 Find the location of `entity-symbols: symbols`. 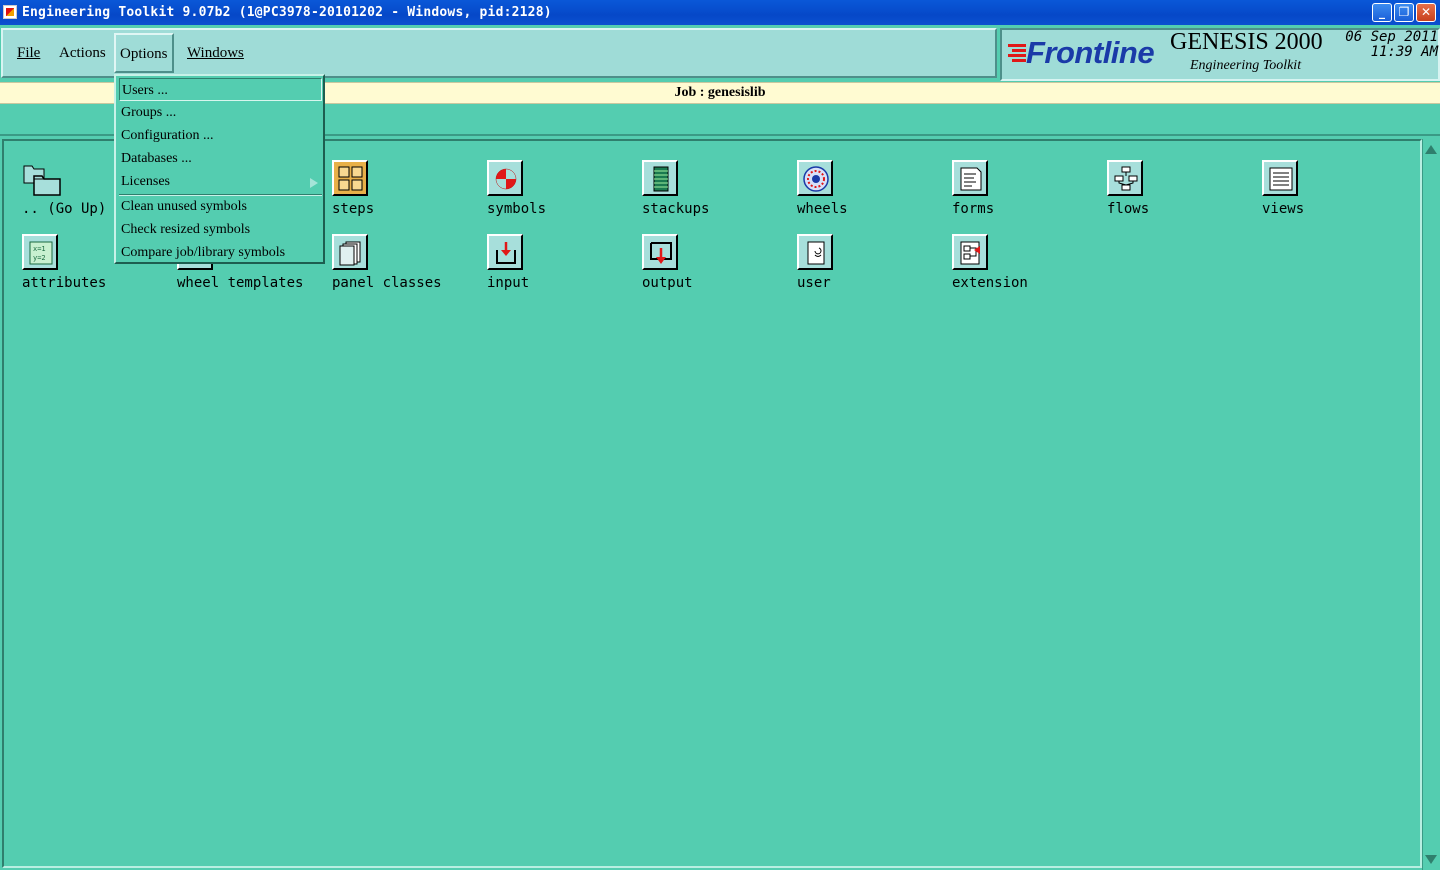

entity-symbols: symbols is located at coordinates (547, 190).